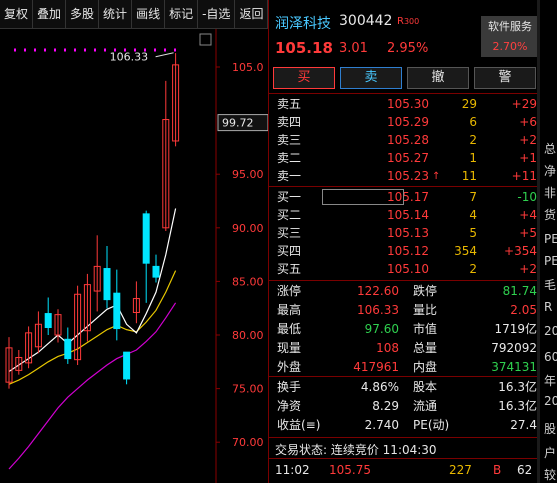 Image resolution: width=557 pixels, height=483 pixels. I want to click on draw-line-button: 画线, so click(149, 14).